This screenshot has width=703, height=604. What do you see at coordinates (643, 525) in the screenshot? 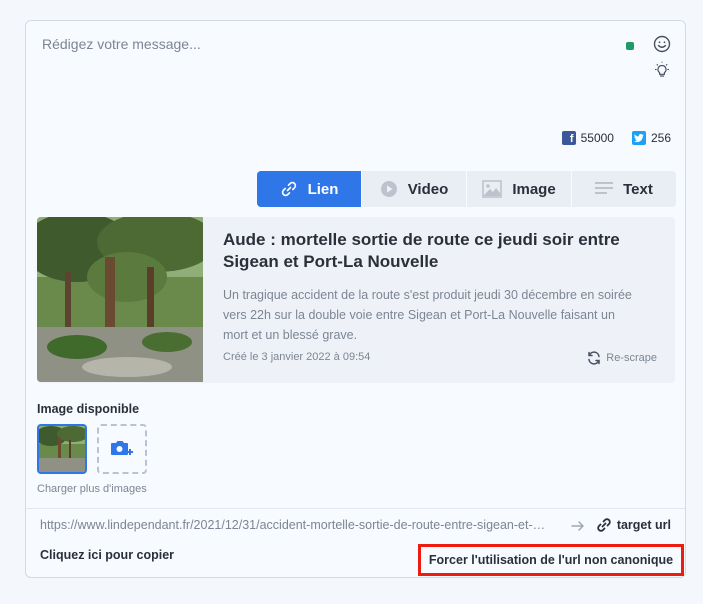
I see `target-url-label: target url` at bounding box center [643, 525].